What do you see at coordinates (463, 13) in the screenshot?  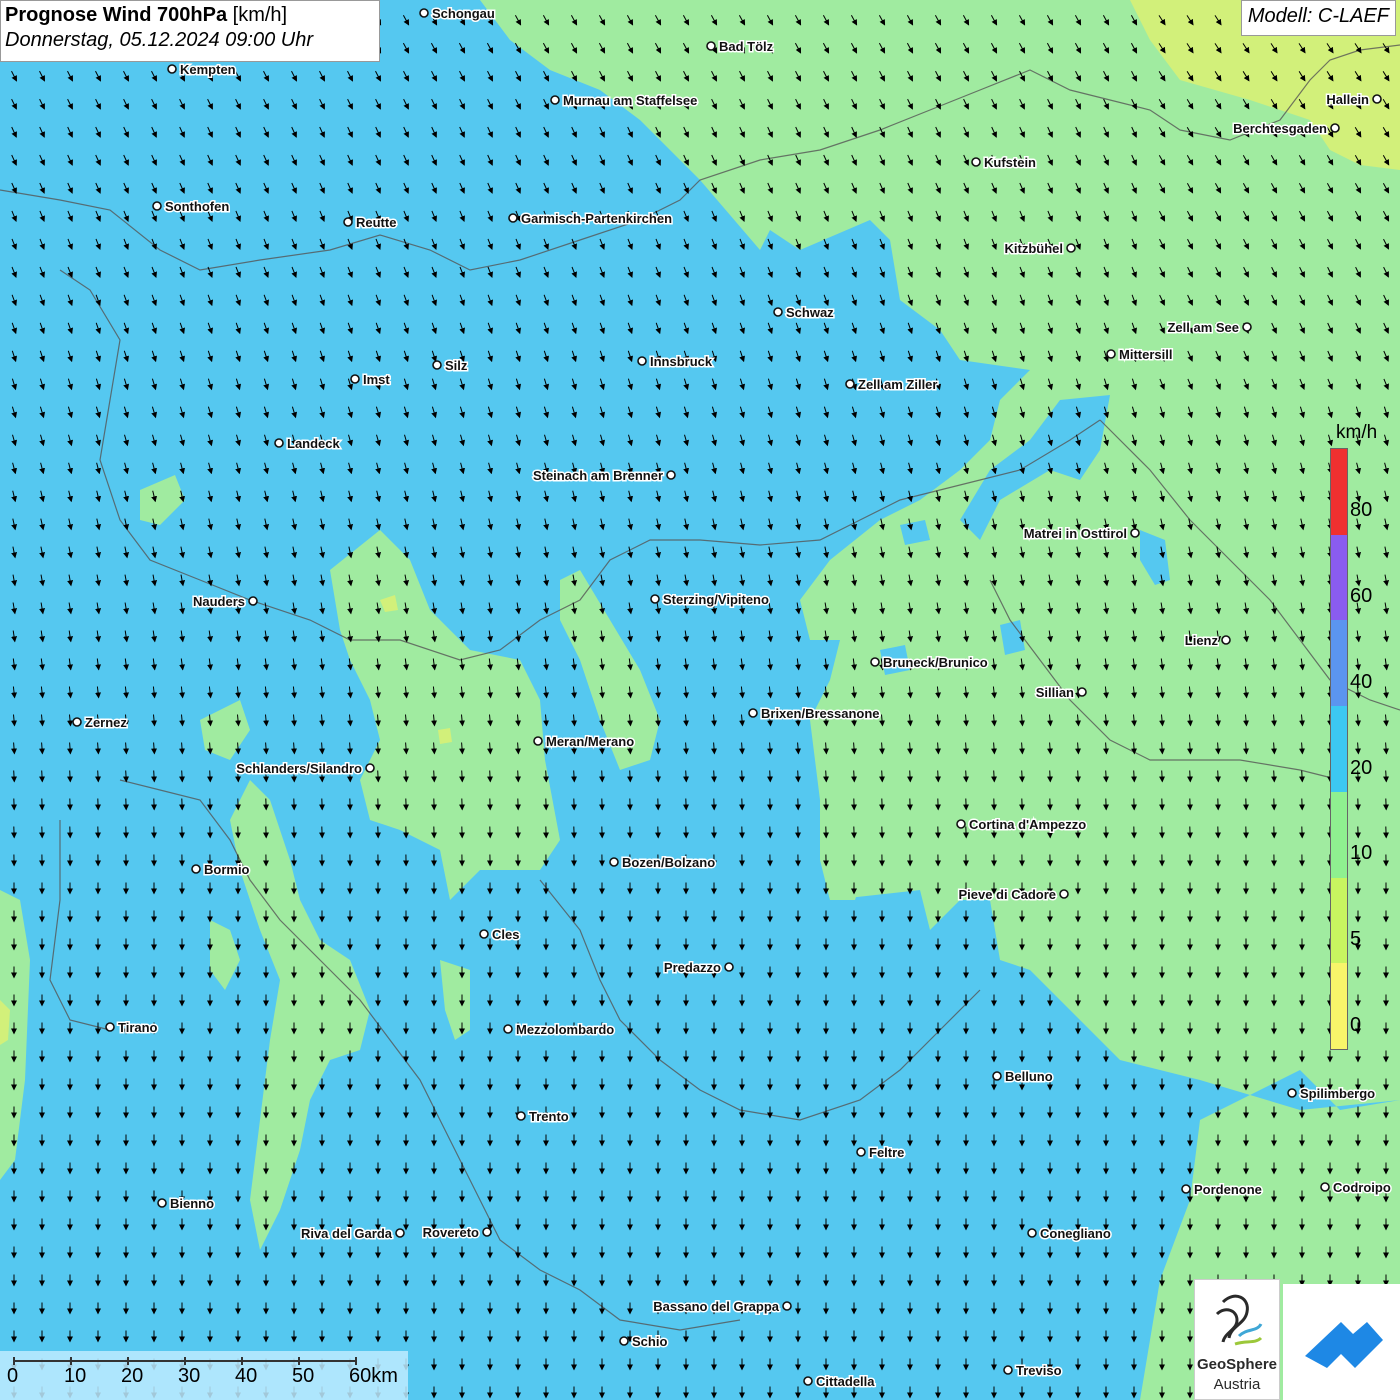 I see `city-label: Schongau` at bounding box center [463, 13].